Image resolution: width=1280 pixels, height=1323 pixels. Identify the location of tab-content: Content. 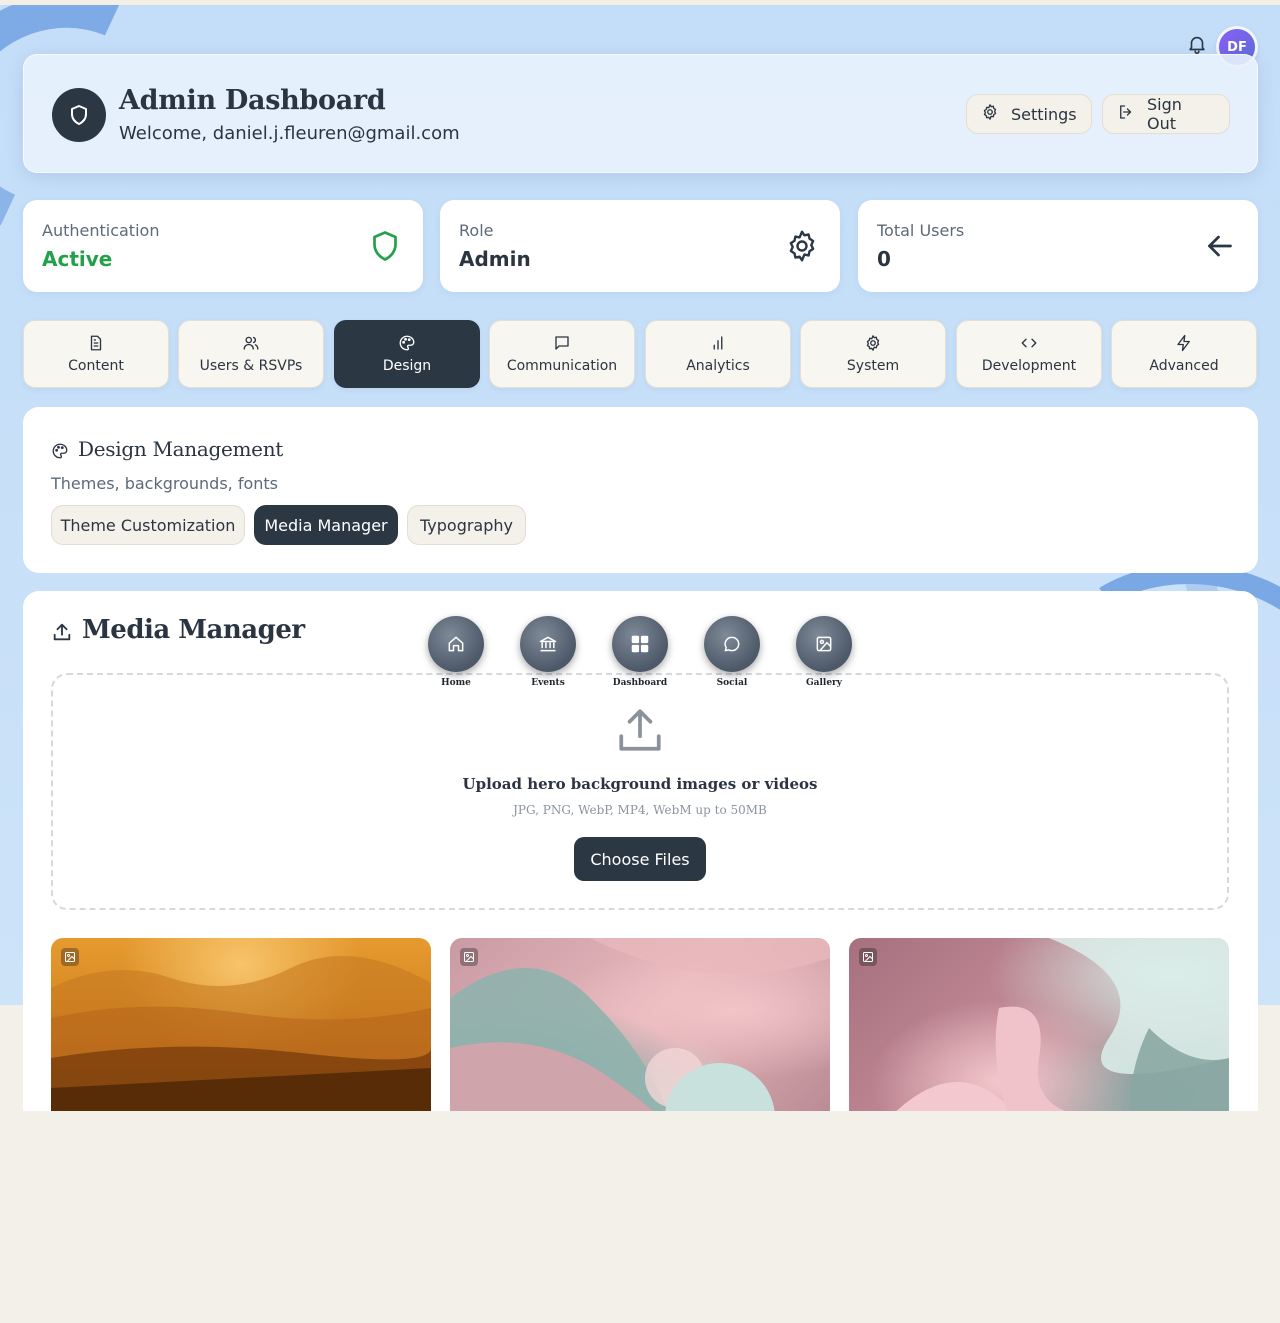
(96, 354).